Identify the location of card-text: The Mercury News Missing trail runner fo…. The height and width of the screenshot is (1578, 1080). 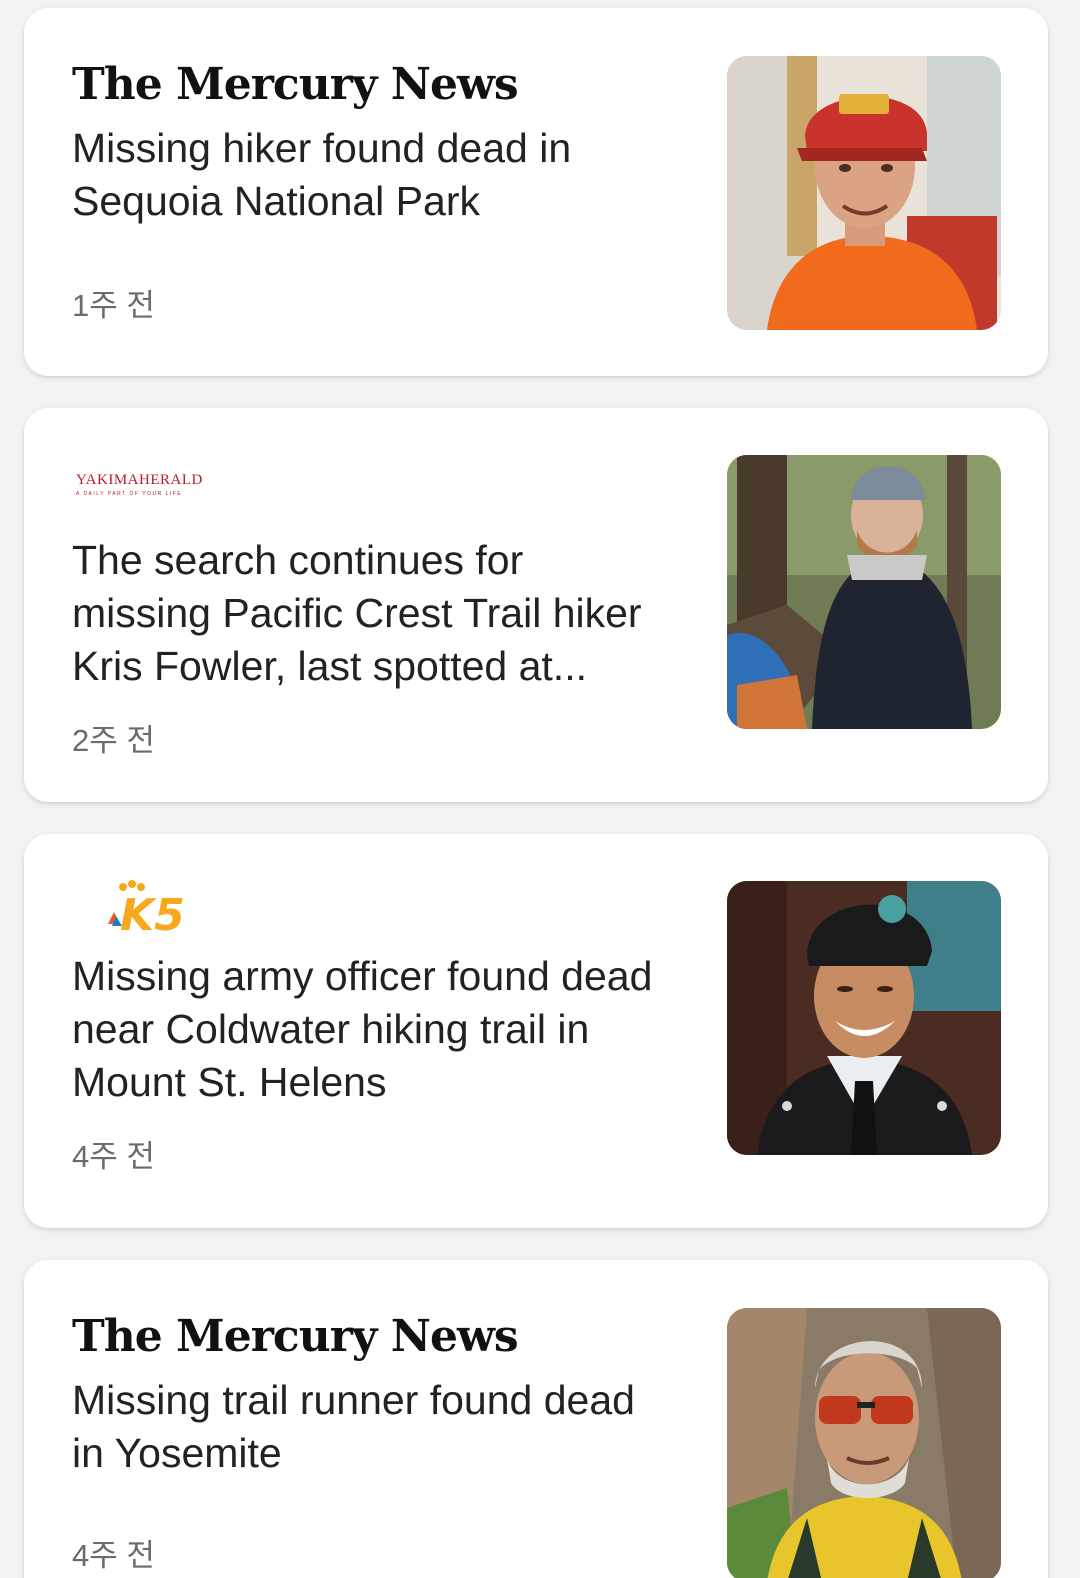
(372, 1439).